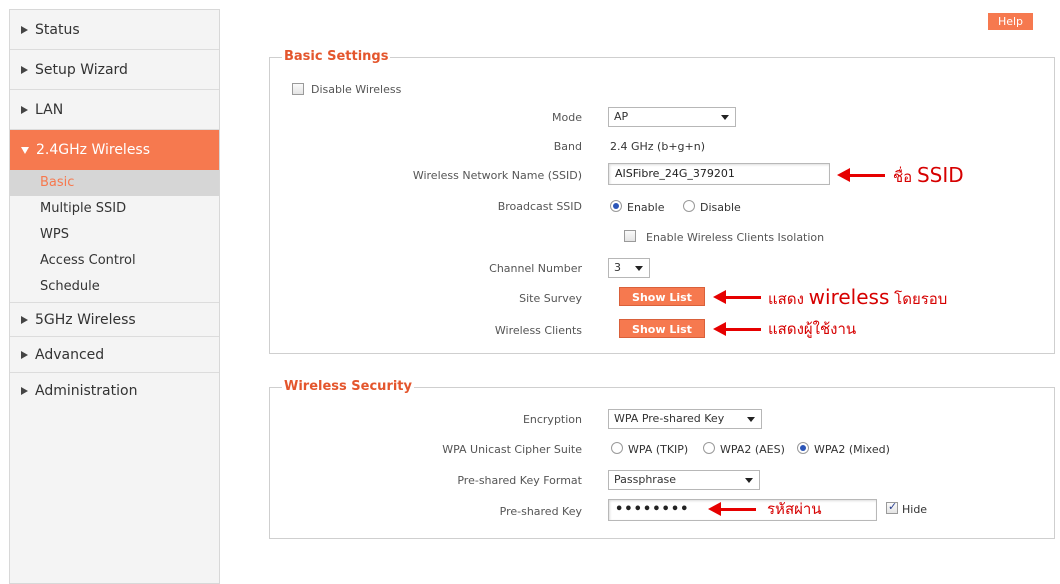  What do you see at coordinates (93, 150) in the screenshot?
I see `nav-label: 2.4GHz Wireless` at bounding box center [93, 150].